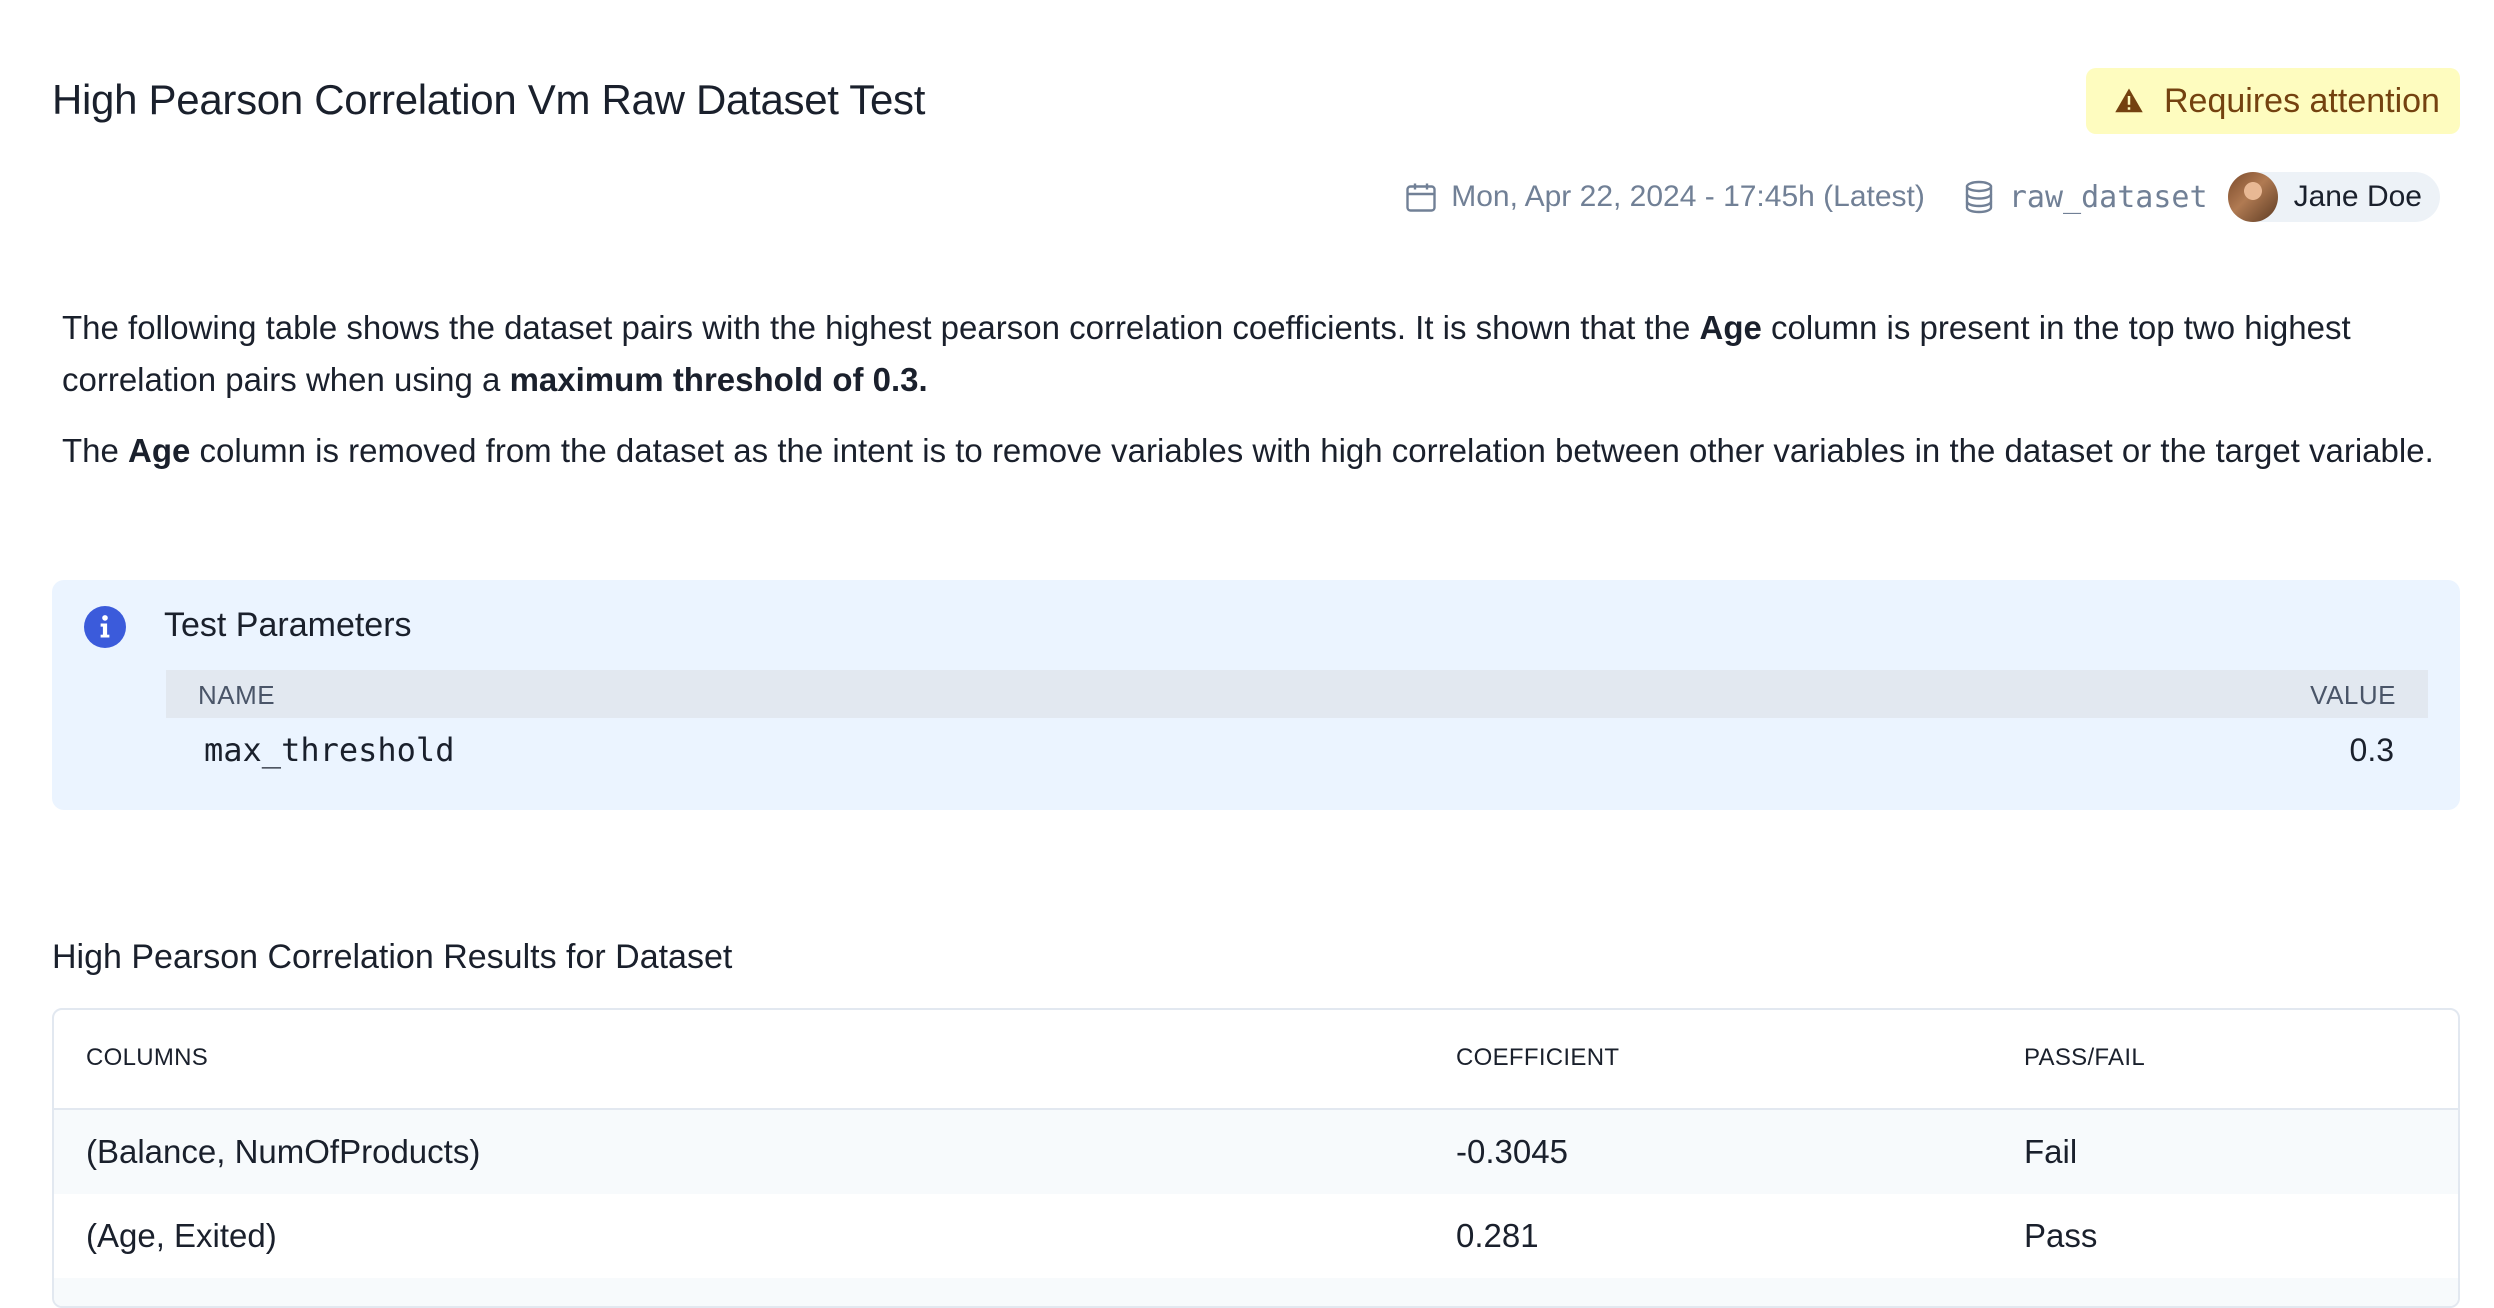 Image resolution: width=2494 pixels, height=1308 pixels. I want to click on run-date-label: Mon, Apr 22, 2024 - 17:45h (Latest), so click(1688, 196).